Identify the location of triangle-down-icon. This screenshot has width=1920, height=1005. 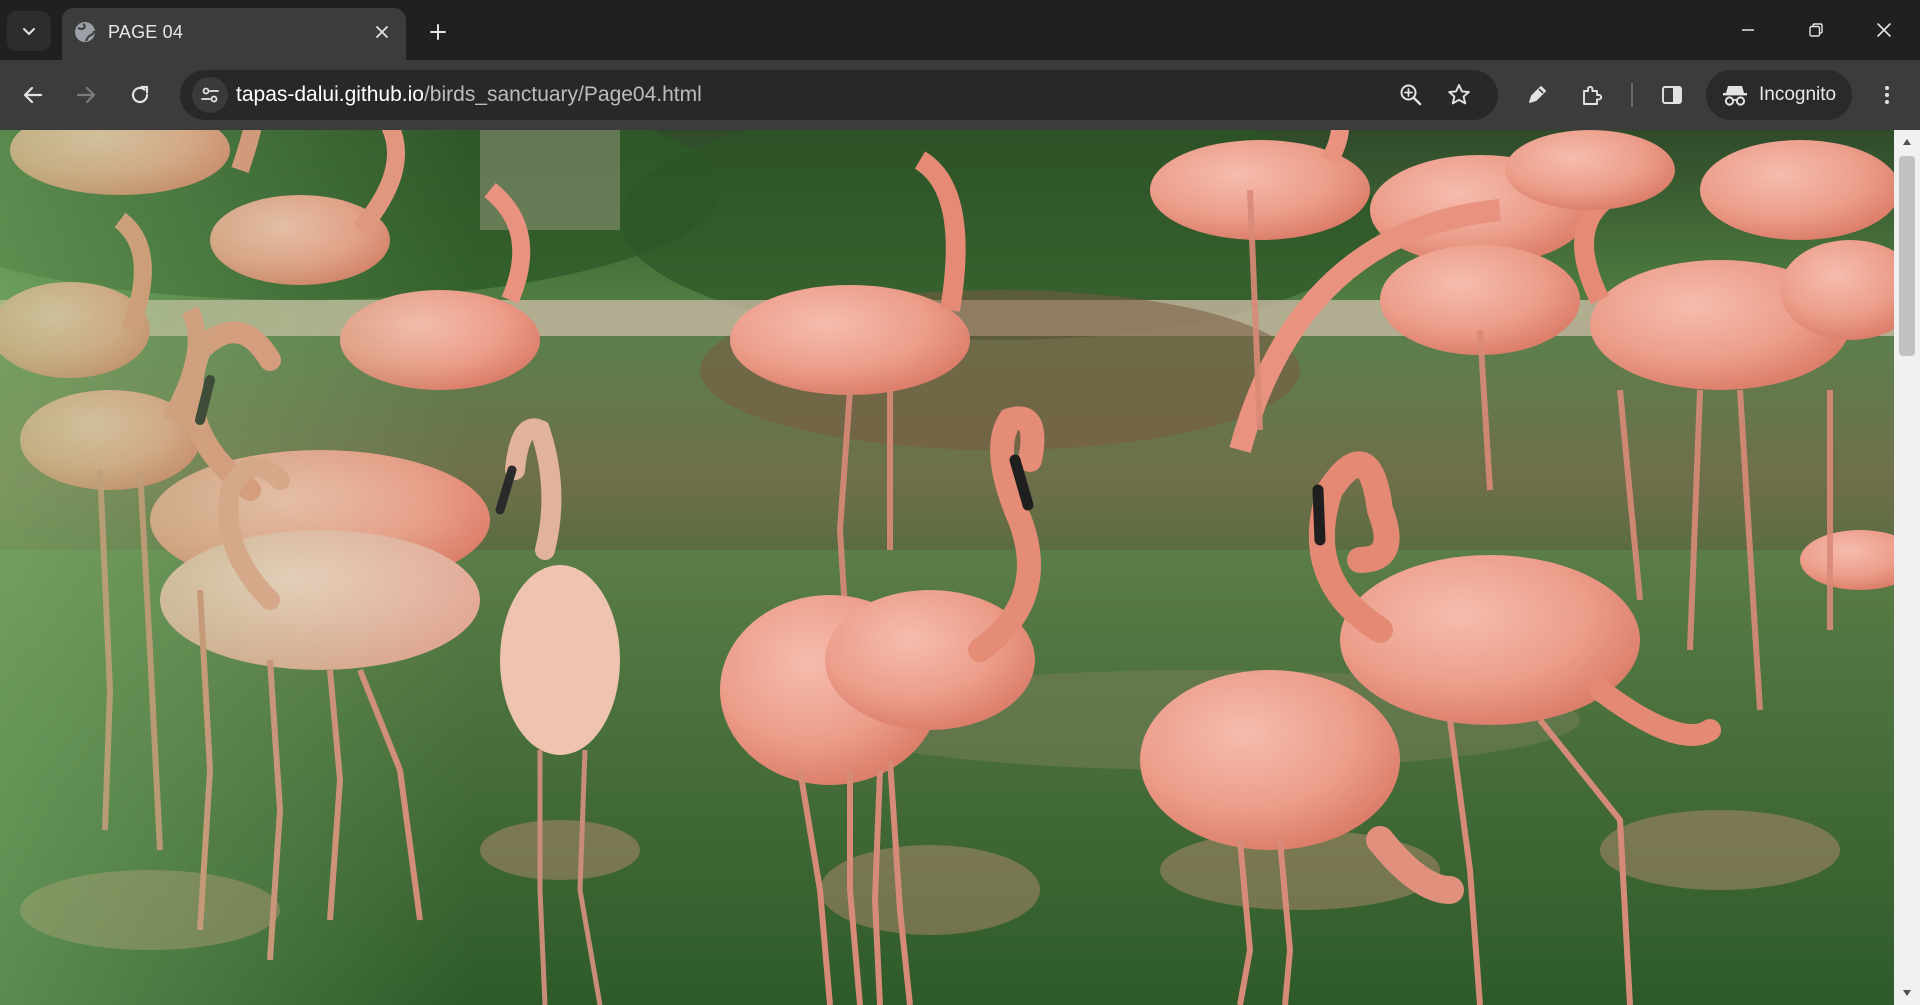
(1907, 993).